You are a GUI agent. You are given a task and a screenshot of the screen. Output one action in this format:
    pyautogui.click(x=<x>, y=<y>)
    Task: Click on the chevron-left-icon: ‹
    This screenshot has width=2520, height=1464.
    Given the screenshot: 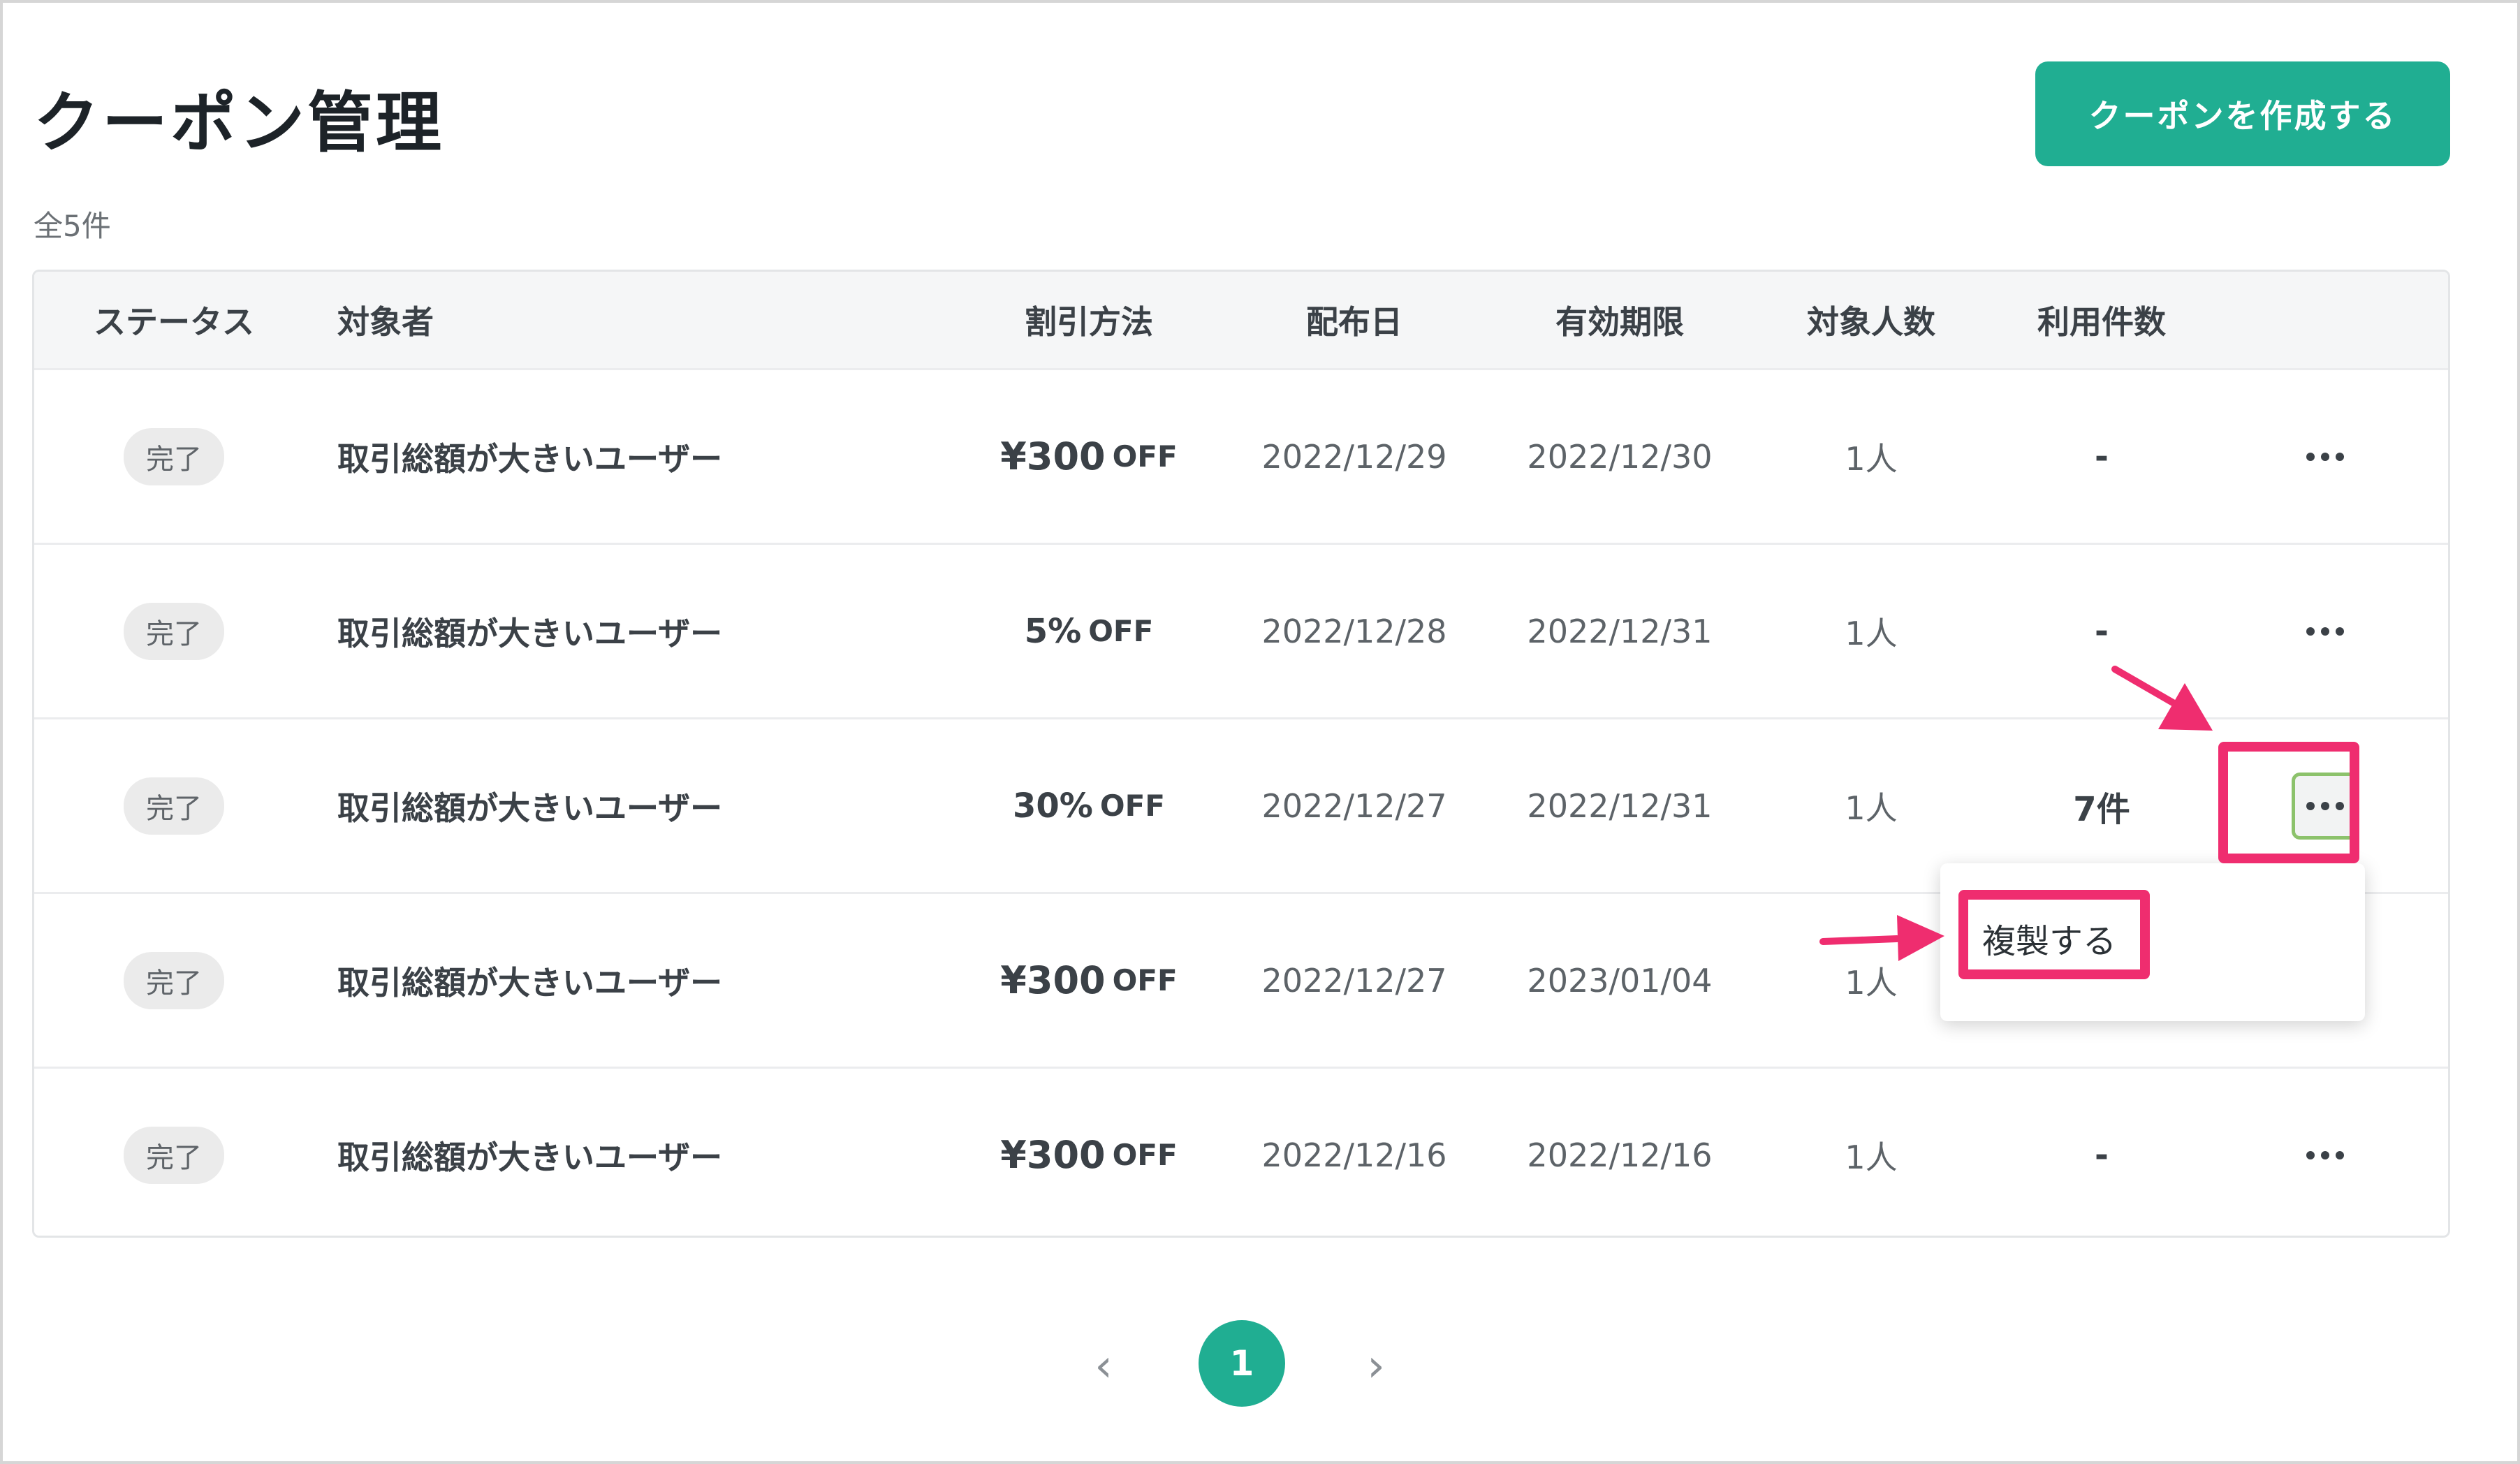 What is the action you would take?
    pyautogui.click(x=1104, y=1366)
    